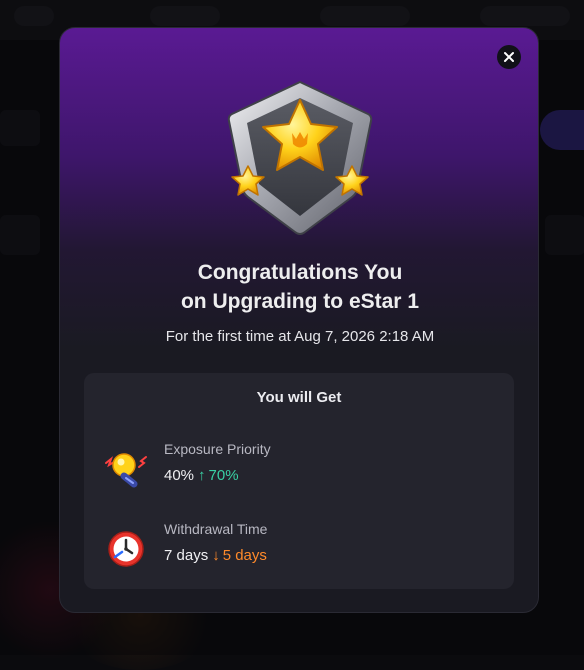  Describe the element at coordinates (300, 158) in the screenshot. I see `star-badge-icon` at that location.